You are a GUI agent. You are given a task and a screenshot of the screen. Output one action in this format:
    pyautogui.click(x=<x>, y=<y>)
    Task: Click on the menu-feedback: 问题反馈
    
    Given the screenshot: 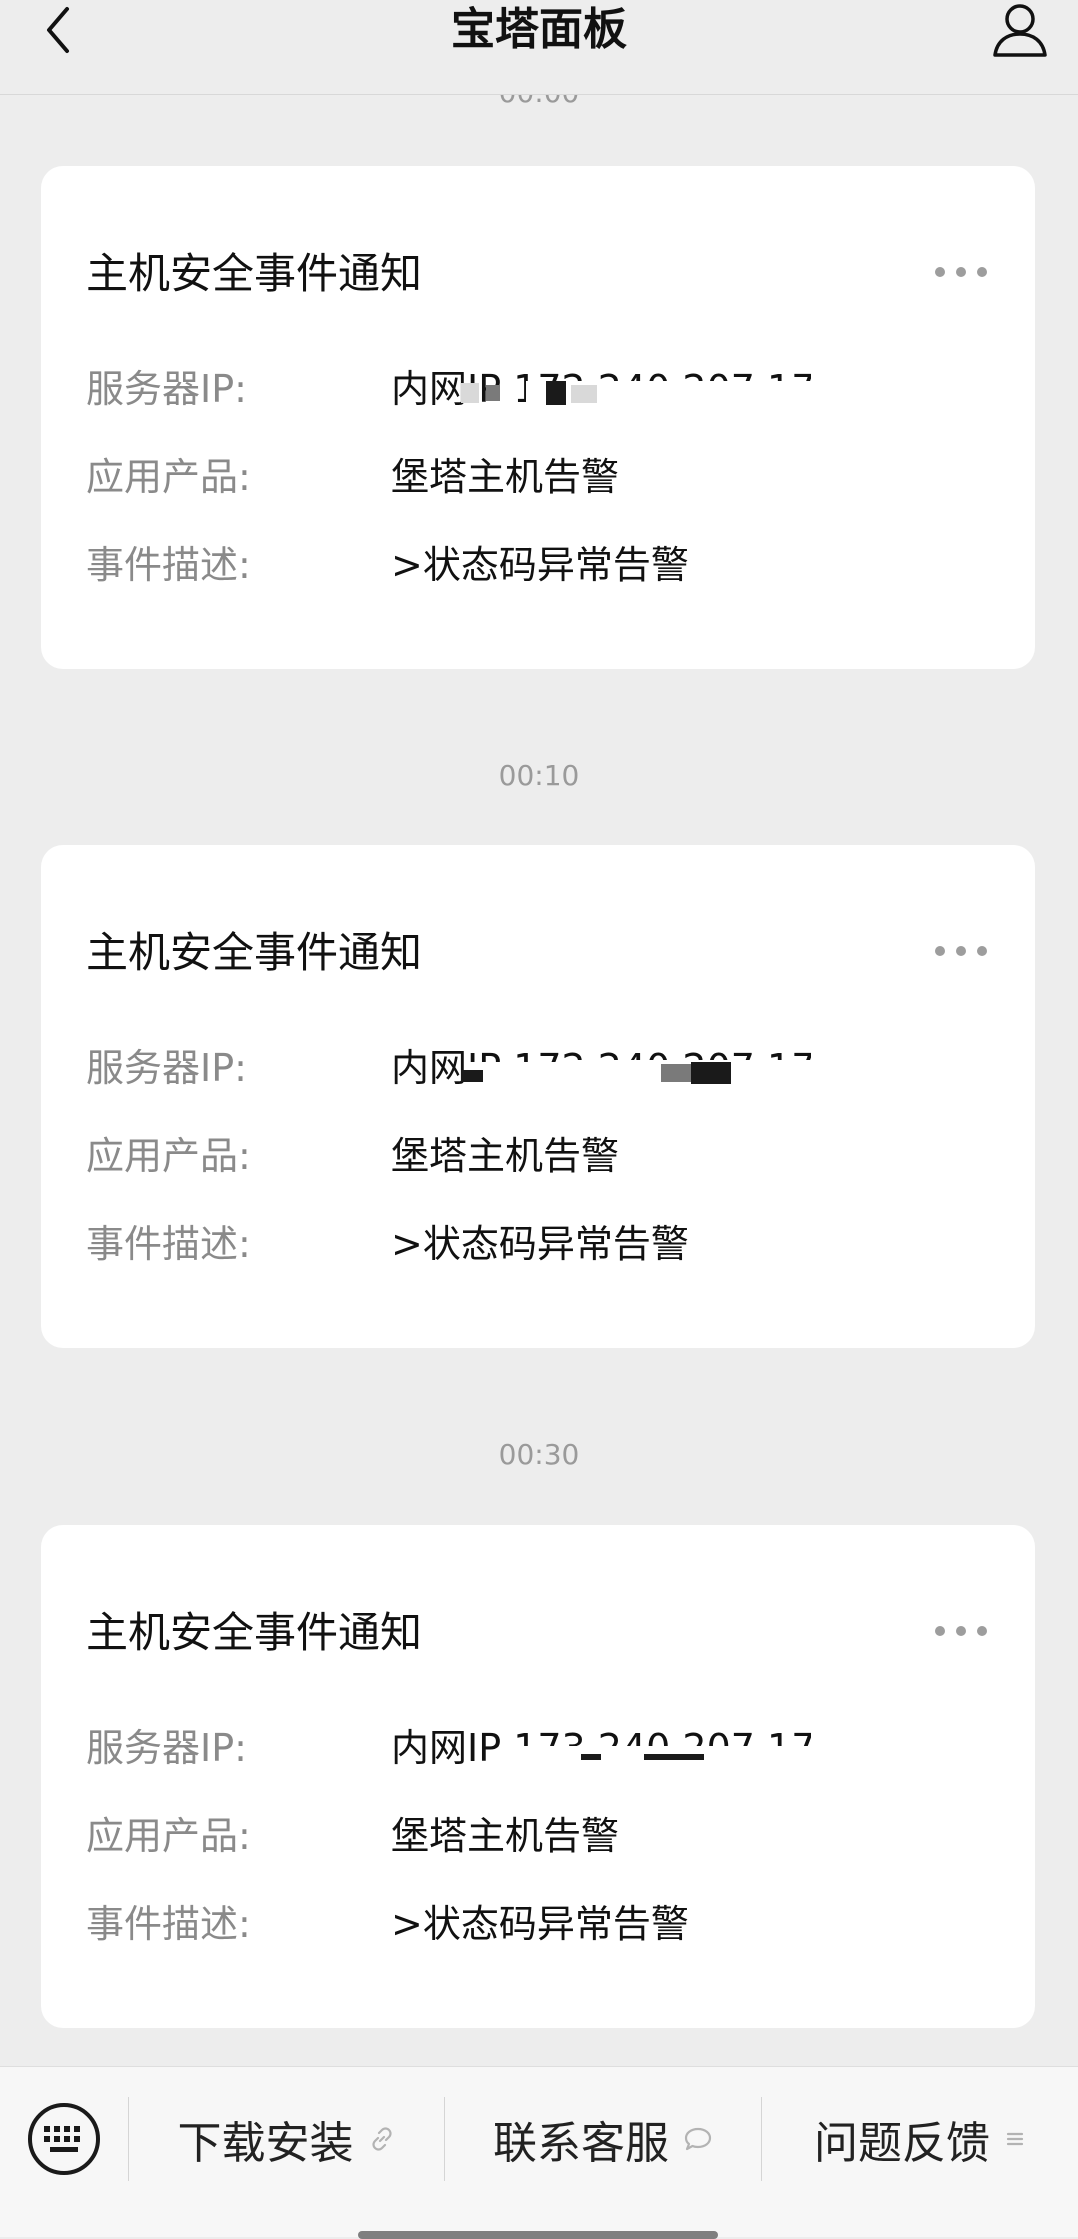 What is the action you would take?
    pyautogui.click(x=920, y=2139)
    